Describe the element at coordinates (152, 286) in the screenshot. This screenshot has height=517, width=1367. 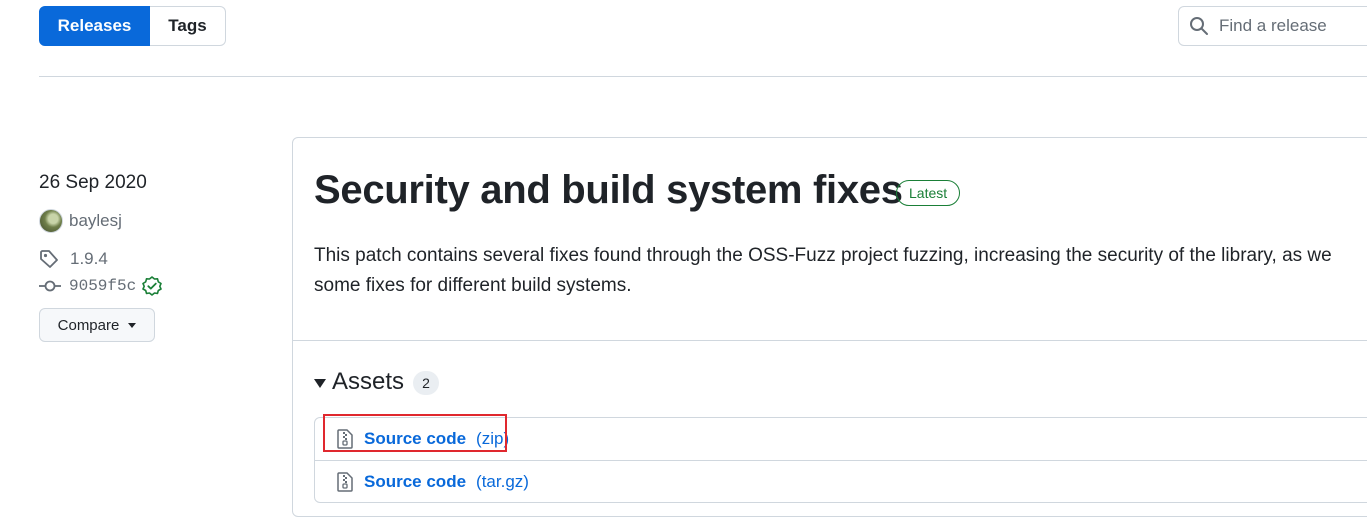
I see `verified-icon` at that location.